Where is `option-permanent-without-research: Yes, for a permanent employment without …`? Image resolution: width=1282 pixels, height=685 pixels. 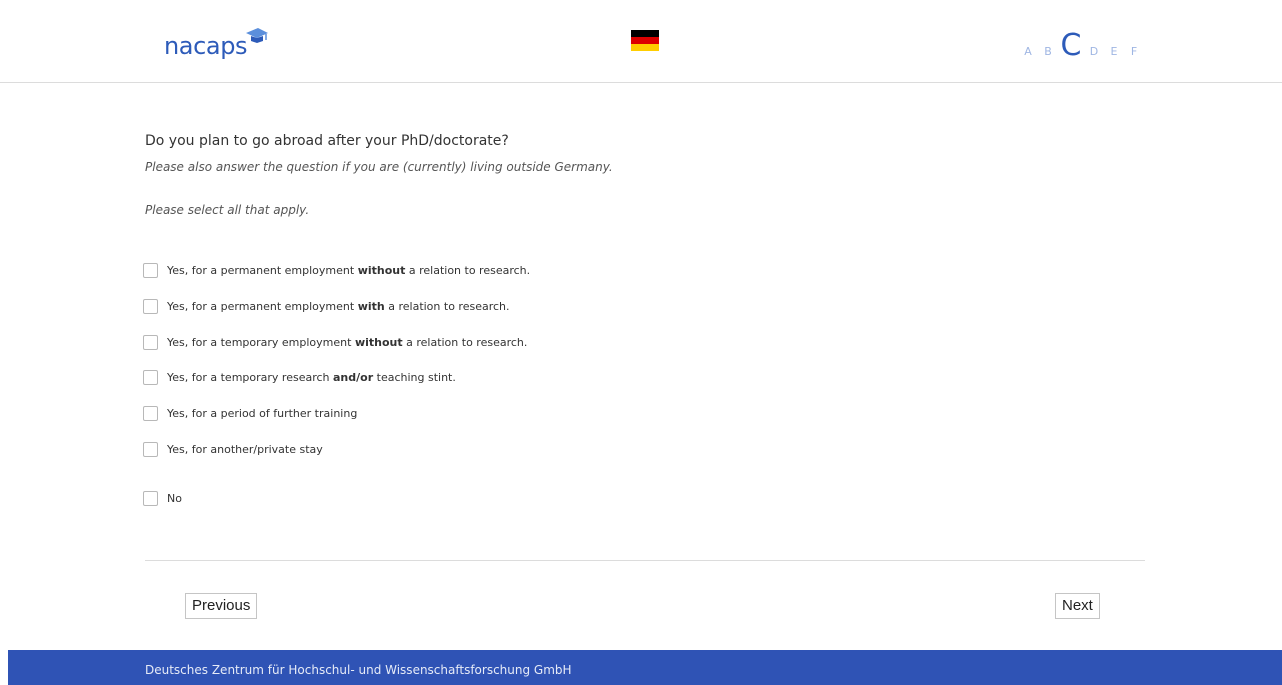 option-permanent-without-research: Yes, for a permanent employment without … is located at coordinates (336, 270).